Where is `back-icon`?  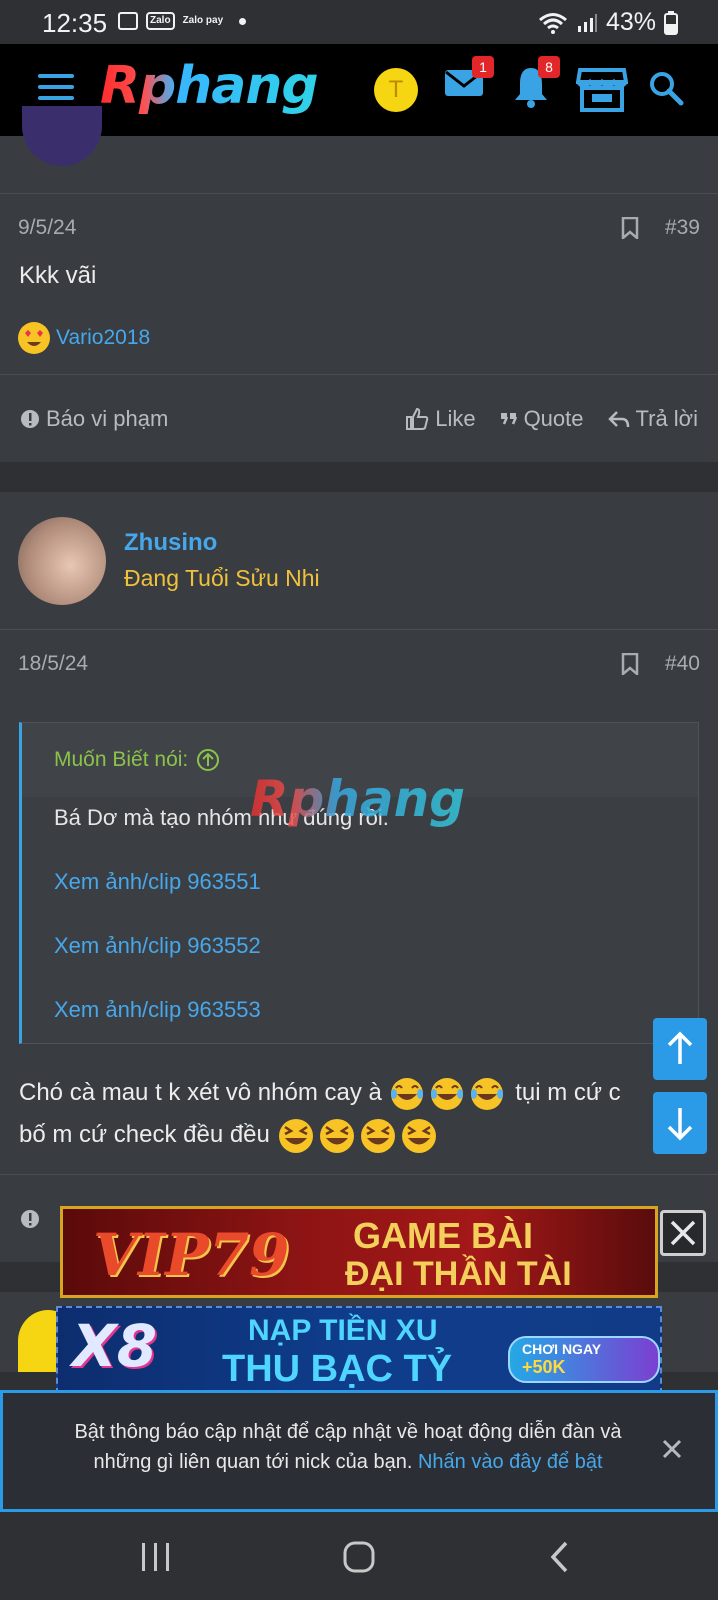 back-icon is located at coordinates (559, 1557).